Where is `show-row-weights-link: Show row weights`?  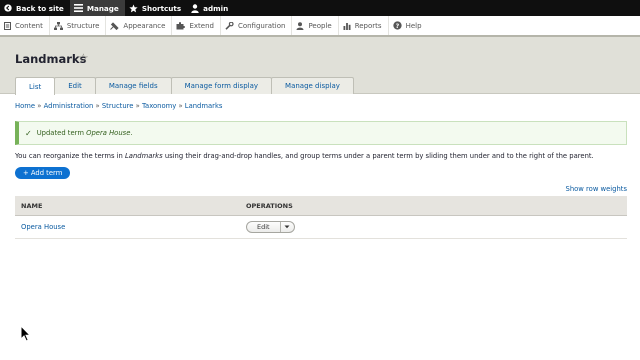
show-row-weights-link: Show row weights is located at coordinates (596, 189).